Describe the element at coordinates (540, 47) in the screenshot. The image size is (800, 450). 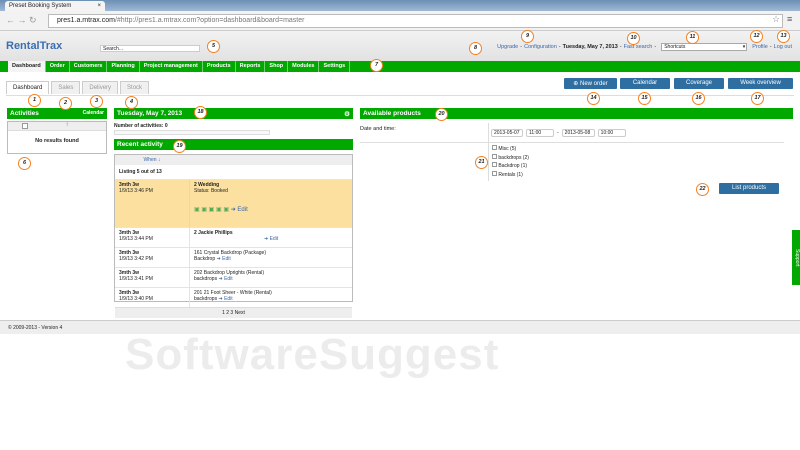
I see `configuration-link: Configuration` at that location.